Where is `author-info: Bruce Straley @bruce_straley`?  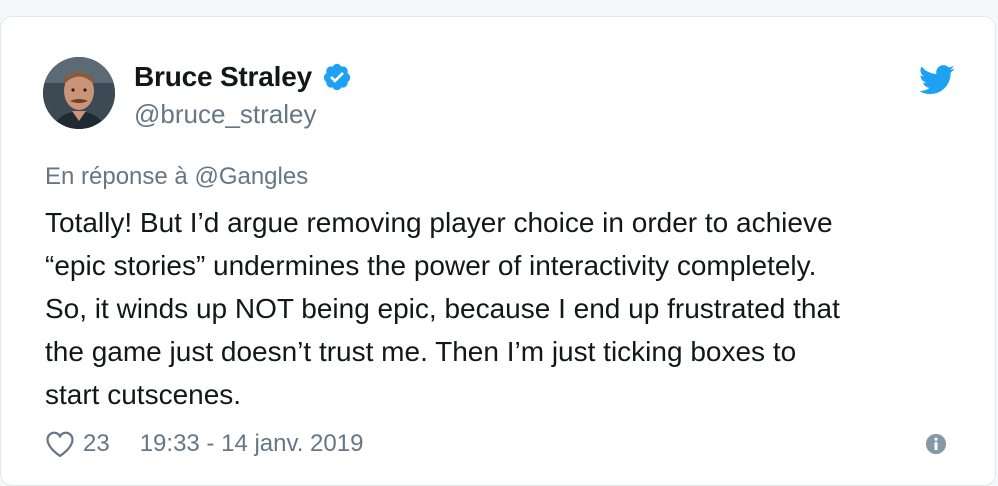
author-info: Bruce Straley @bruce_straley is located at coordinates (243, 94).